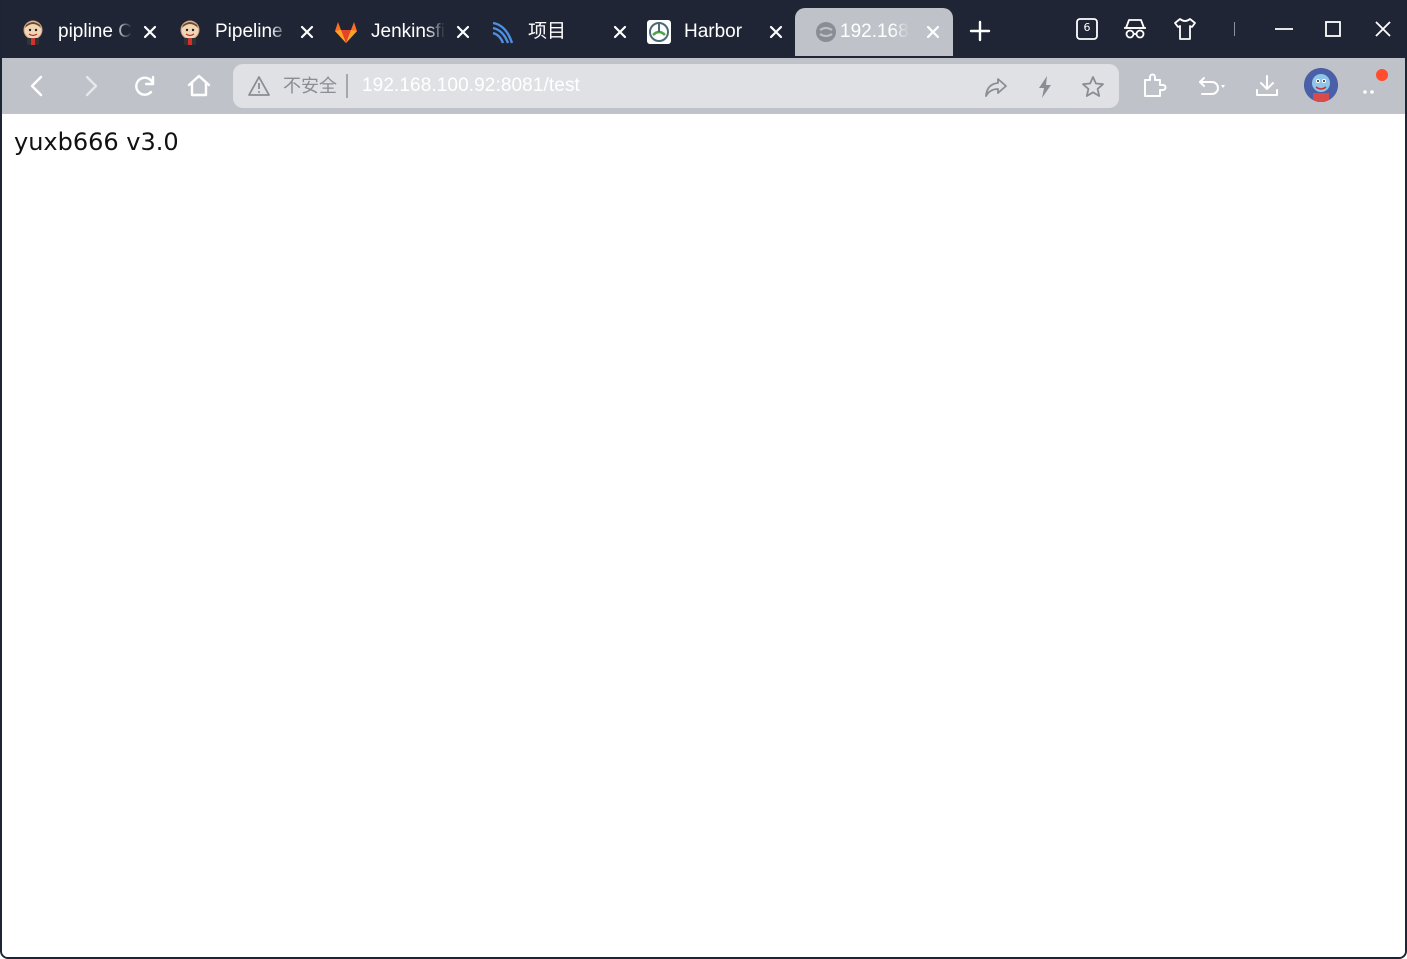 The width and height of the screenshot is (1407, 959). I want to click on new-tab-button, so click(980, 31).